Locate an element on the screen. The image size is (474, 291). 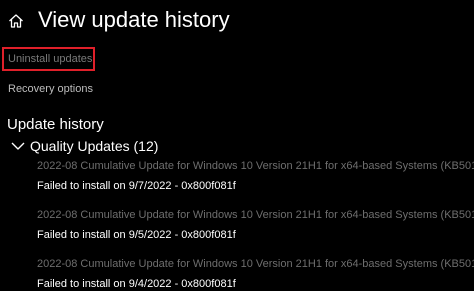
home-icon is located at coordinates (16, 21).